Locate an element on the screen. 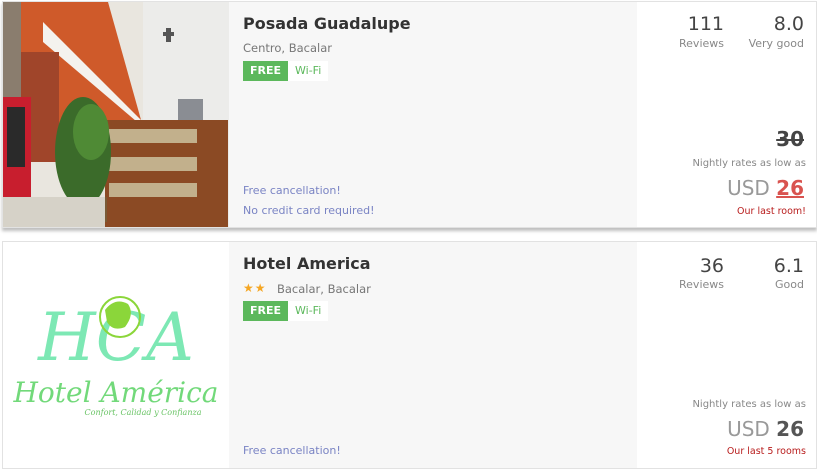 This screenshot has height=471, width=817. review-score-label: Very good is located at coordinates (776, 43).